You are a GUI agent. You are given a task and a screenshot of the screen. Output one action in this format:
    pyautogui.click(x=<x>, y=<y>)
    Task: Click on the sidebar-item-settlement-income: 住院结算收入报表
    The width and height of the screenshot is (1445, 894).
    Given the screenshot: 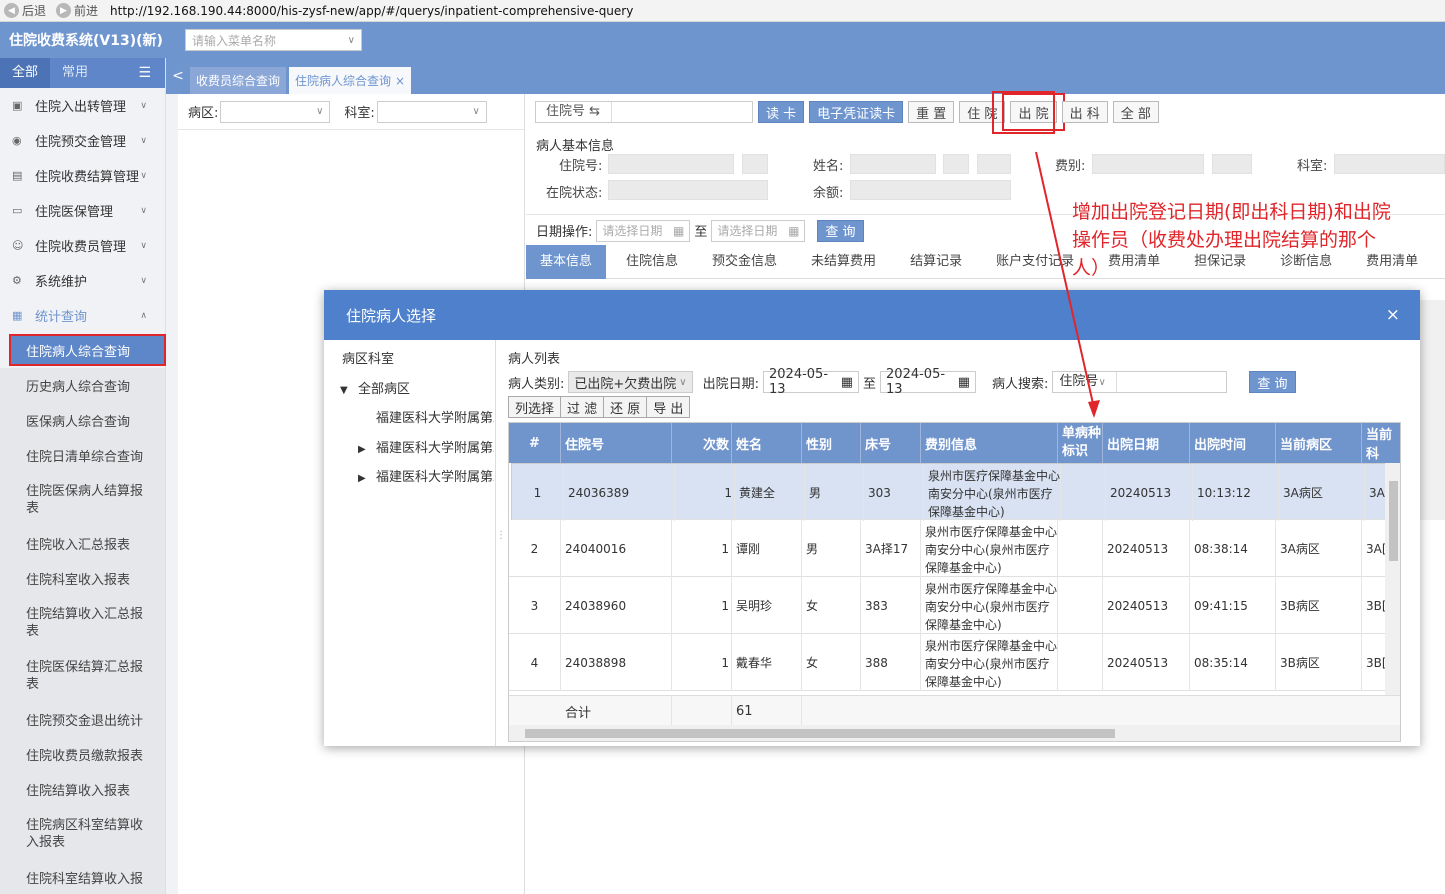 What is the action you would take?
    pyautogui.click(x=82, y=789)
    